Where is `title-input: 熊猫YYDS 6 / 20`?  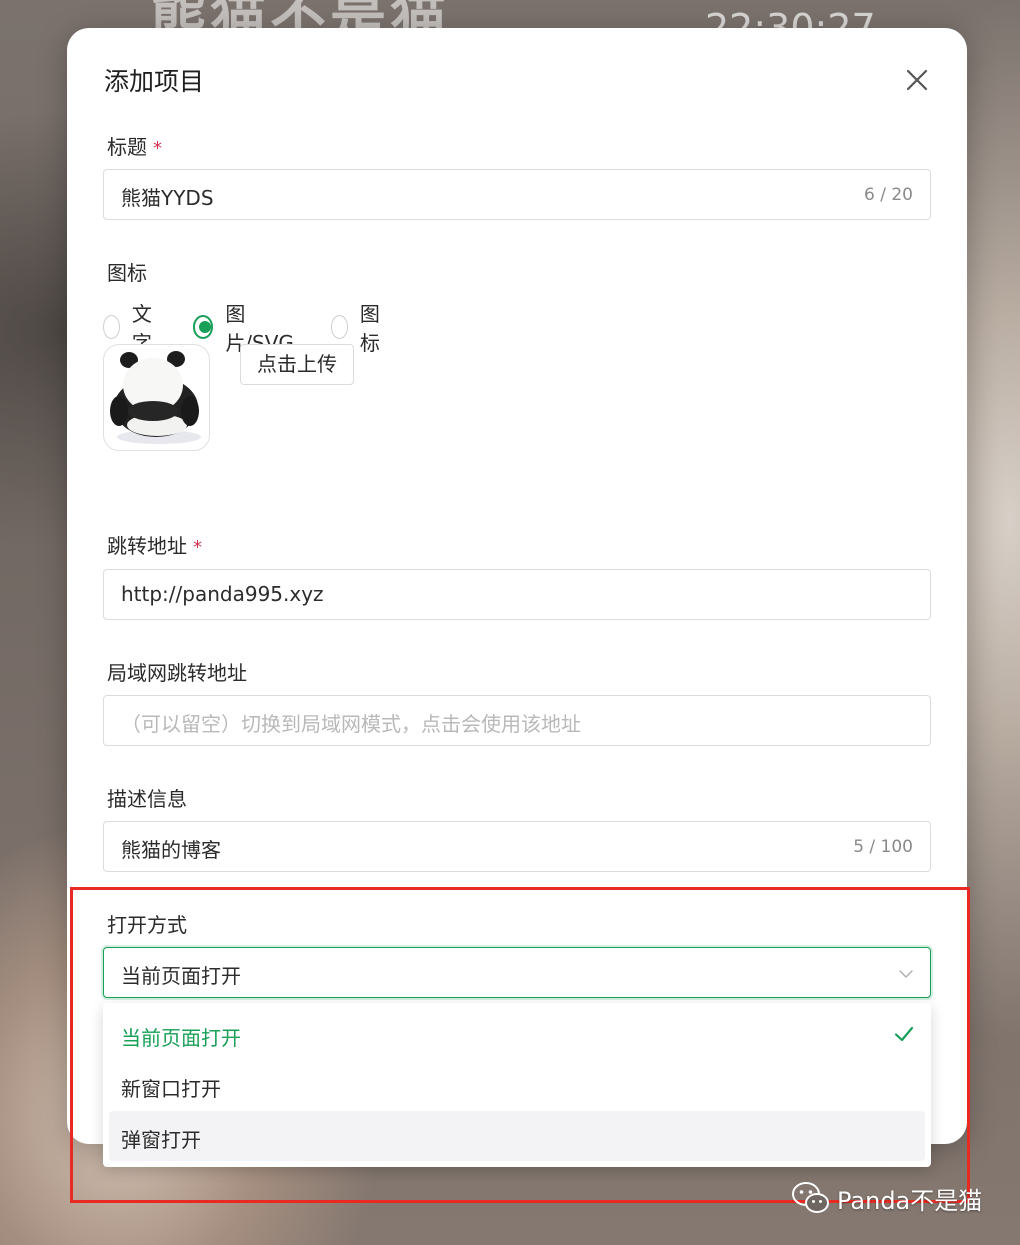 title-input: 熊猫YYDS 6 / 20 is located at coordinates (517, 194).